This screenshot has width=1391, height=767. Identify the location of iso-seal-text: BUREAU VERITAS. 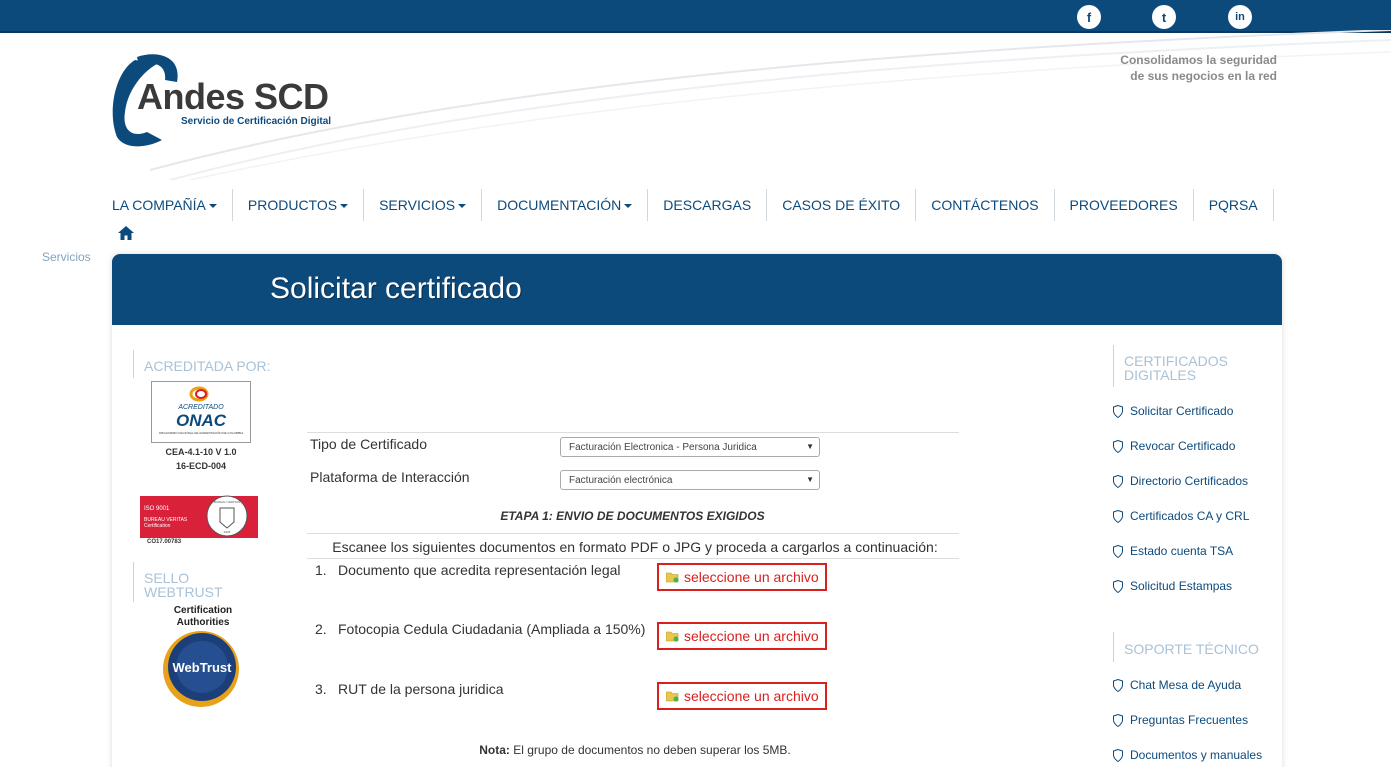
(227, 502).